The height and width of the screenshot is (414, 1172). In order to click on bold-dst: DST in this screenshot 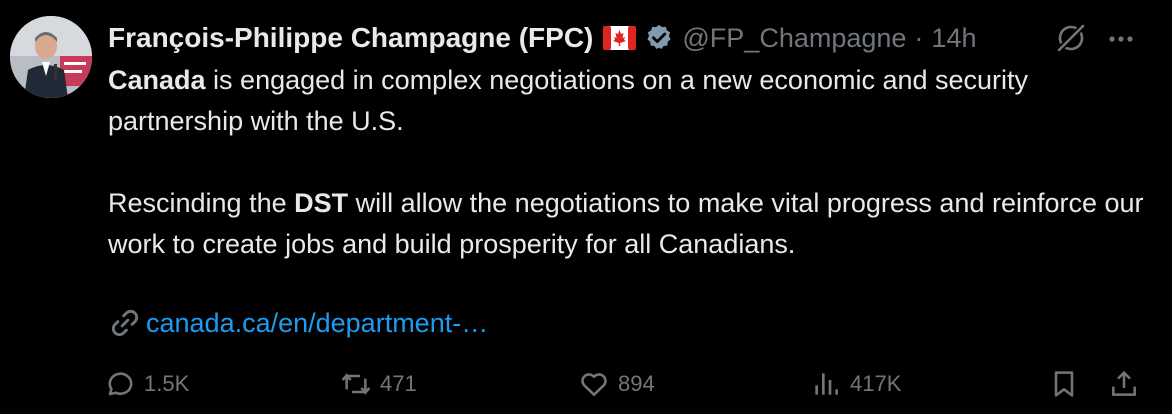, I will do `click(321, 203)`.